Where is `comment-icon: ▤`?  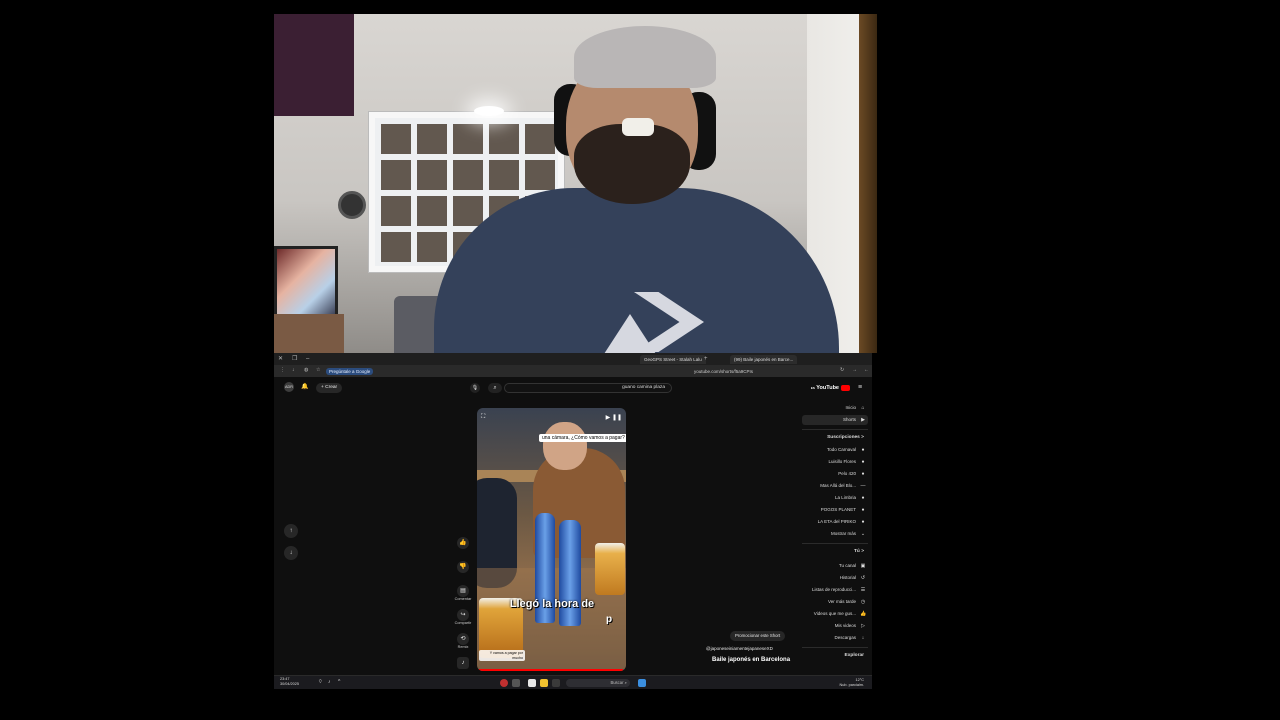 comment-icon: ▤ is located at coordinates (463, 591).